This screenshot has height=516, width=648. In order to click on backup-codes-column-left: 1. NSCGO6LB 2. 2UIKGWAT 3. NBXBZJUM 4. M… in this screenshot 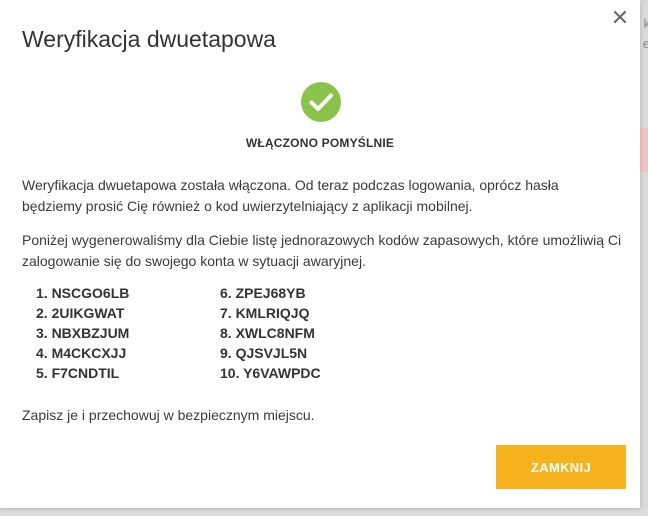, I will do `click(82, 335)`.